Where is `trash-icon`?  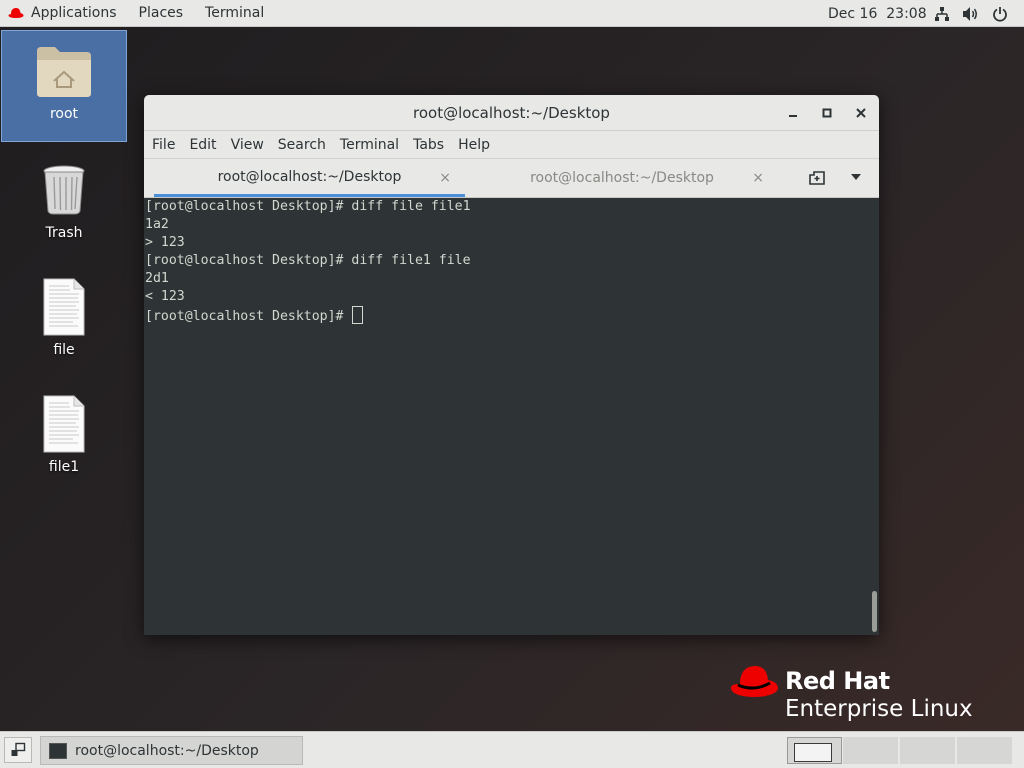
trash-icon is located at coordinates (64, 190).